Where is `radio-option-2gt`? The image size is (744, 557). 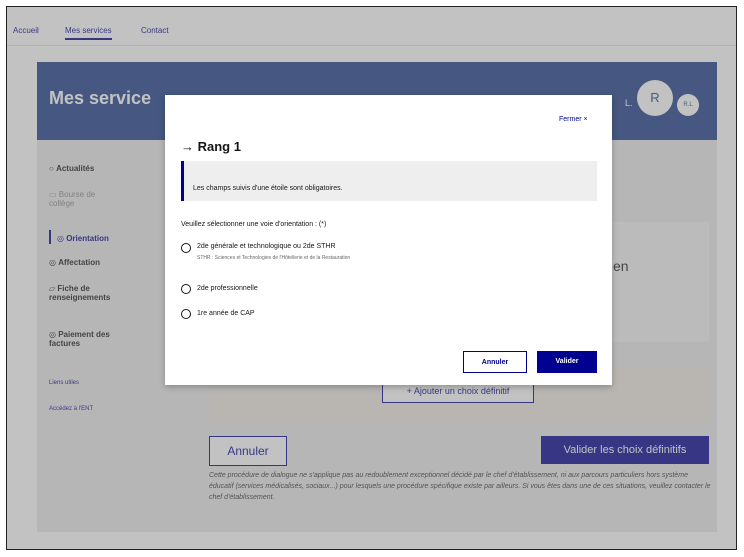
radio-option-2gt is located at coordinates (186, 248).